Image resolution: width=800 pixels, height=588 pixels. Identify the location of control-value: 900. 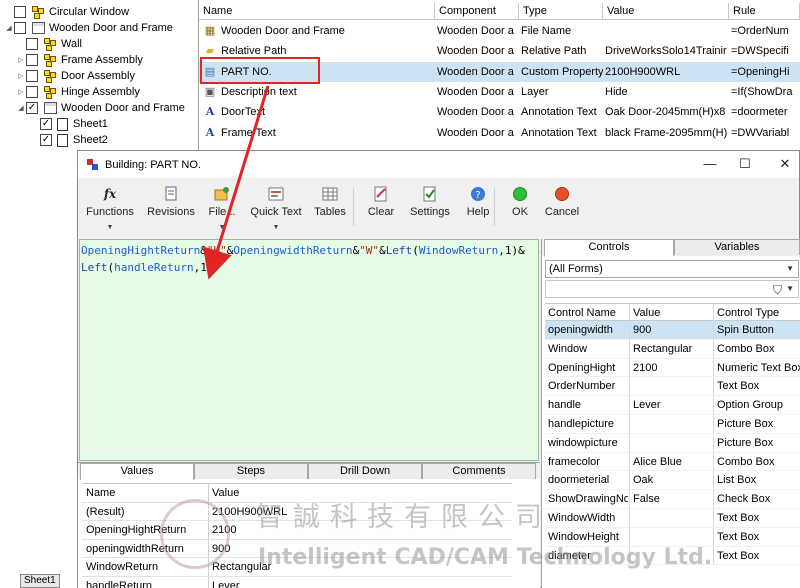
(642, 330).